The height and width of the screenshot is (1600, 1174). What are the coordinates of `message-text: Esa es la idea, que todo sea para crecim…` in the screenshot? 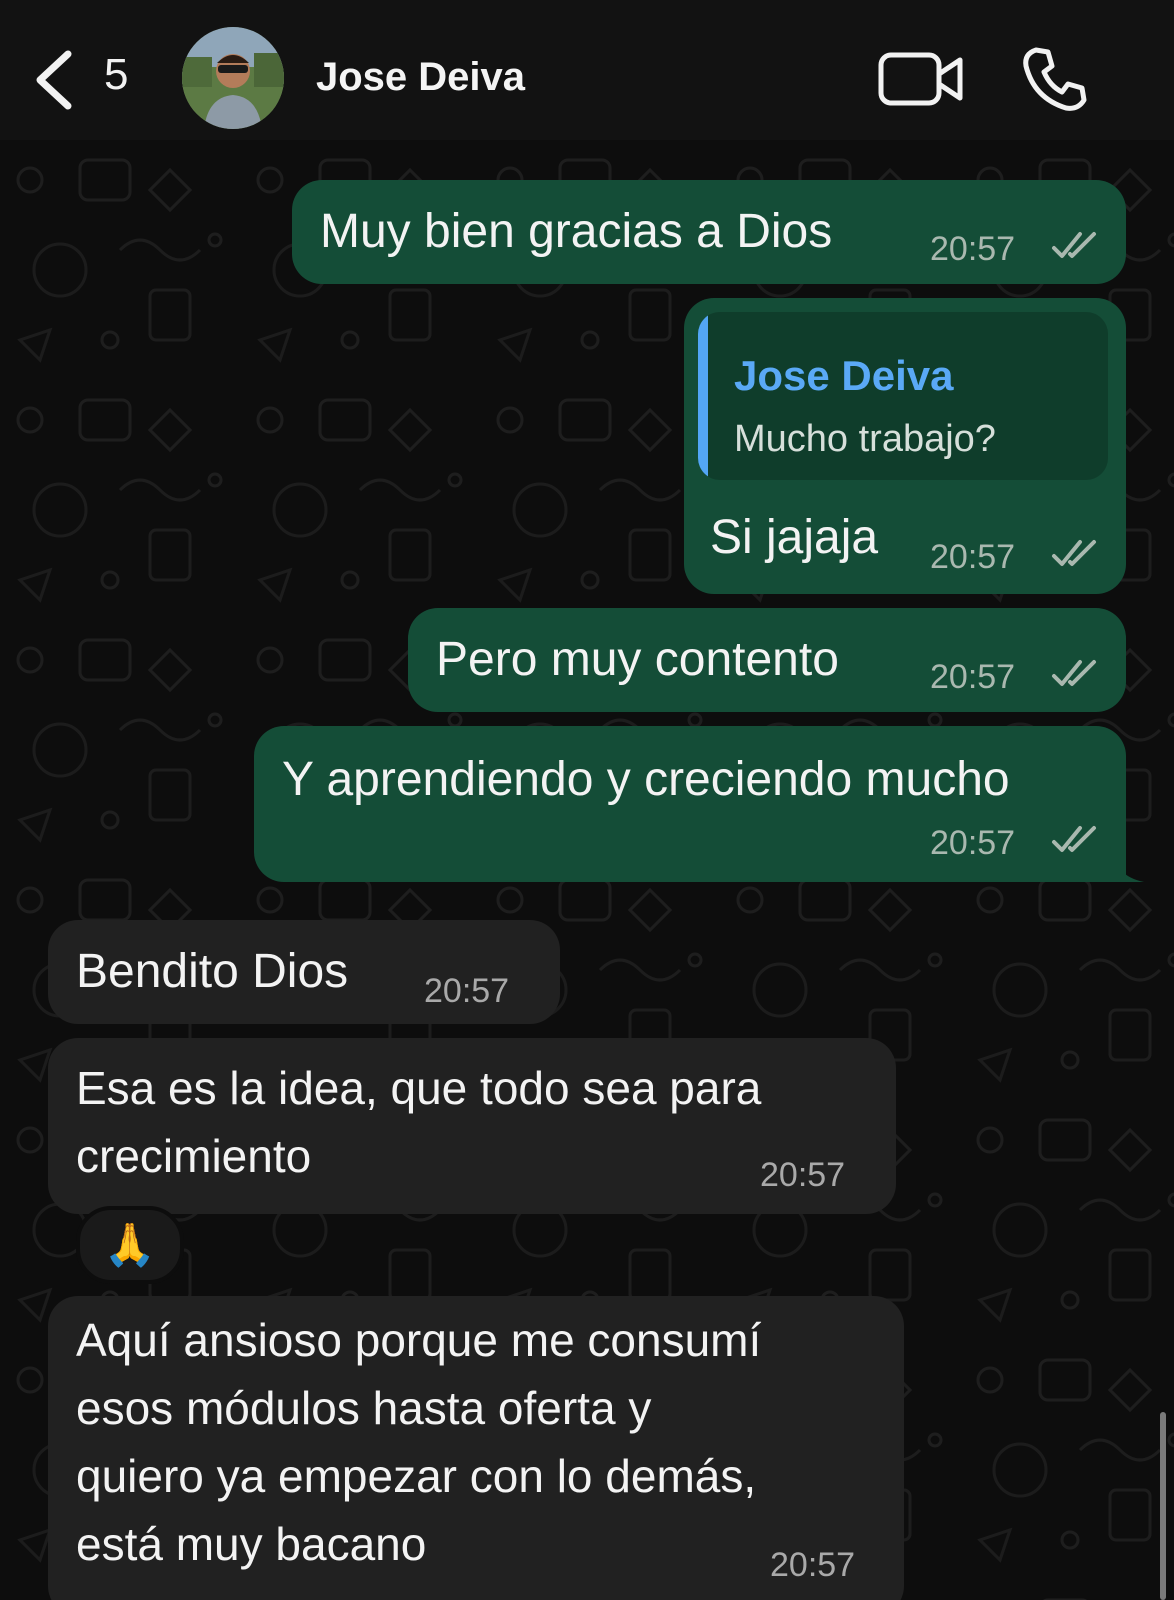 It's located at (418, 1122).